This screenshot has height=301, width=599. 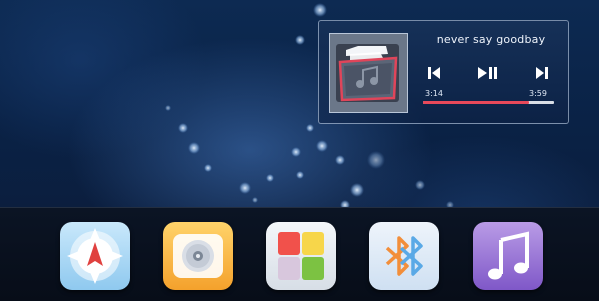 I want to click on gallery-icon, so click(x=301, y=256).